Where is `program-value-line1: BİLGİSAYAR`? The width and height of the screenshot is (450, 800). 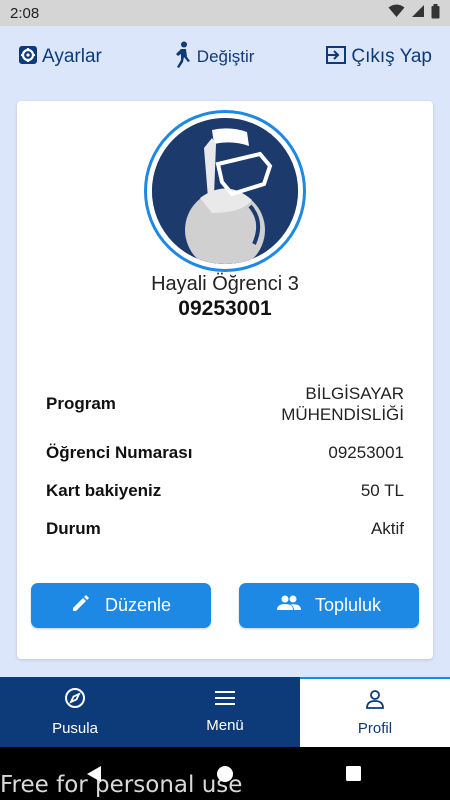 program-value-line1: BİLGİSAYAR is located at coordinates (354, 393).